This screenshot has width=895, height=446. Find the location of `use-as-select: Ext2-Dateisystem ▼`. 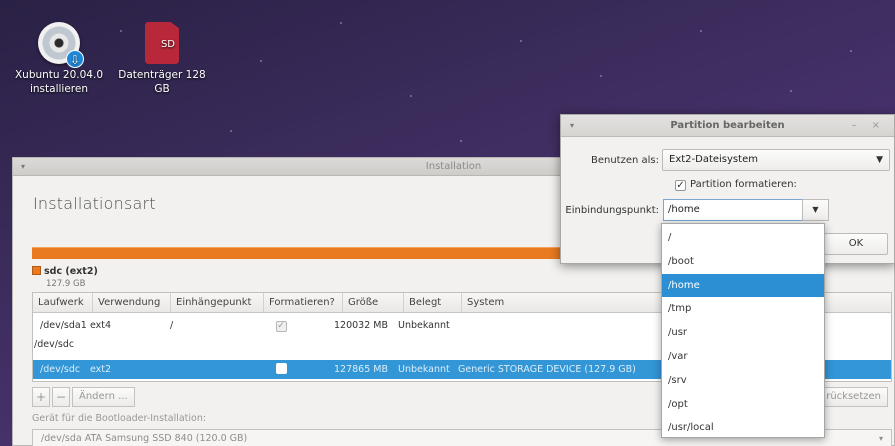

use-as-select: Ext2-Dateisystem ▼ is located at coordinates (776, 160).